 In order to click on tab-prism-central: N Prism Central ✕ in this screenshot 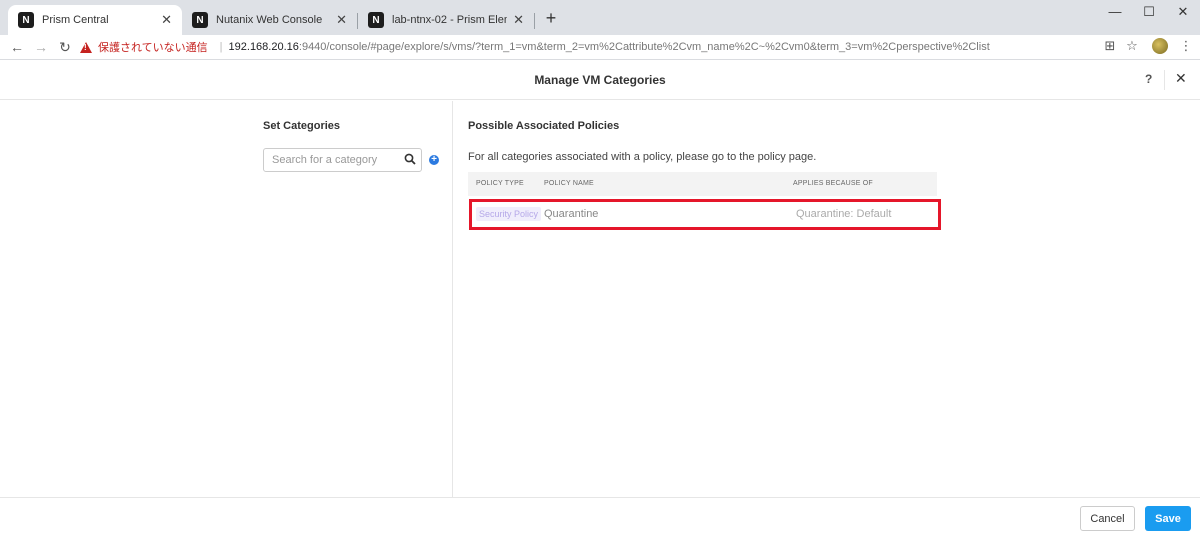, I will do `click(95, 20)`.